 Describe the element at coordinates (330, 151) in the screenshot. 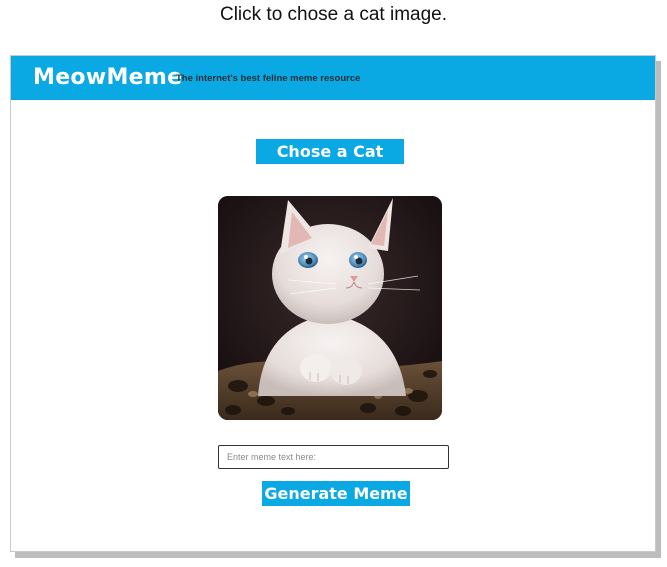

I see `choose-cat-button: Chose a Cat` at that location.